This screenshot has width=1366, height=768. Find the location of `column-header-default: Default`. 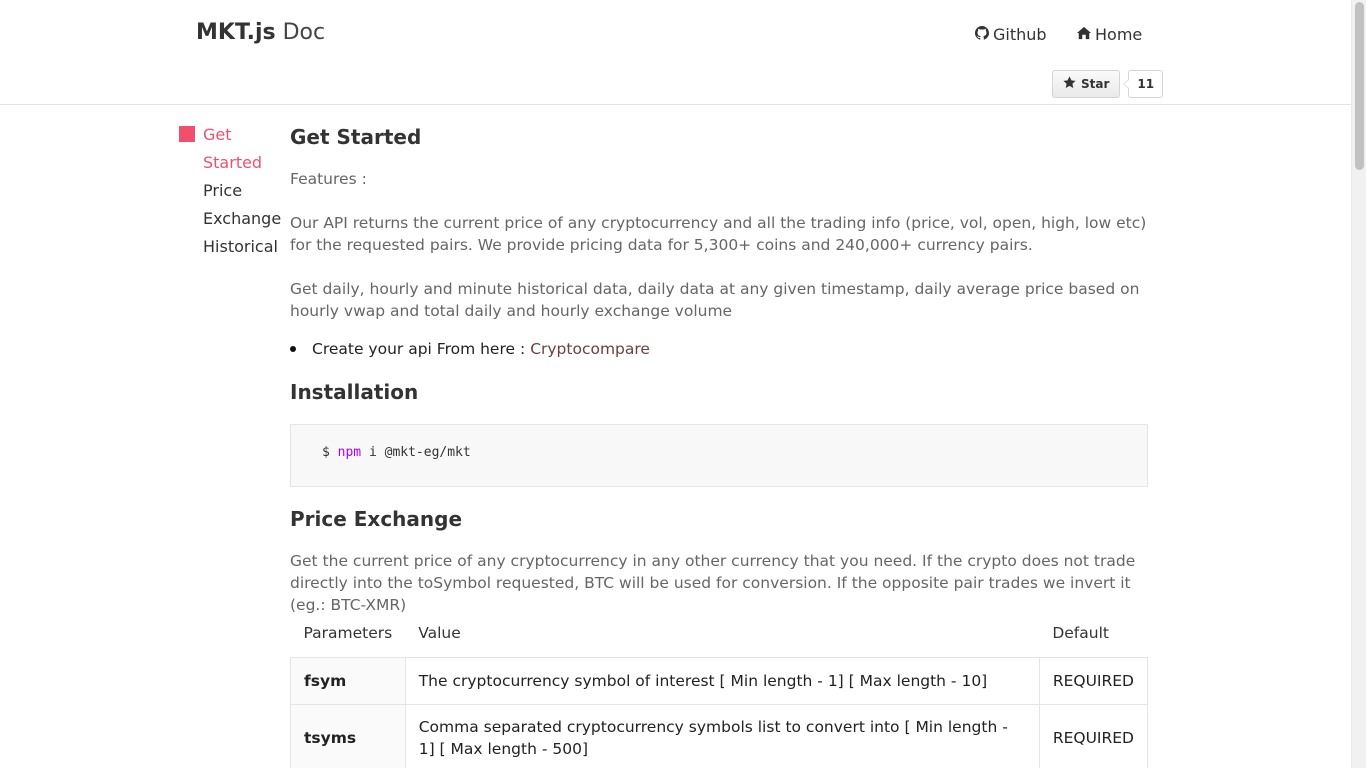

column-header-default: Default is located at coordinates (1080, 633).